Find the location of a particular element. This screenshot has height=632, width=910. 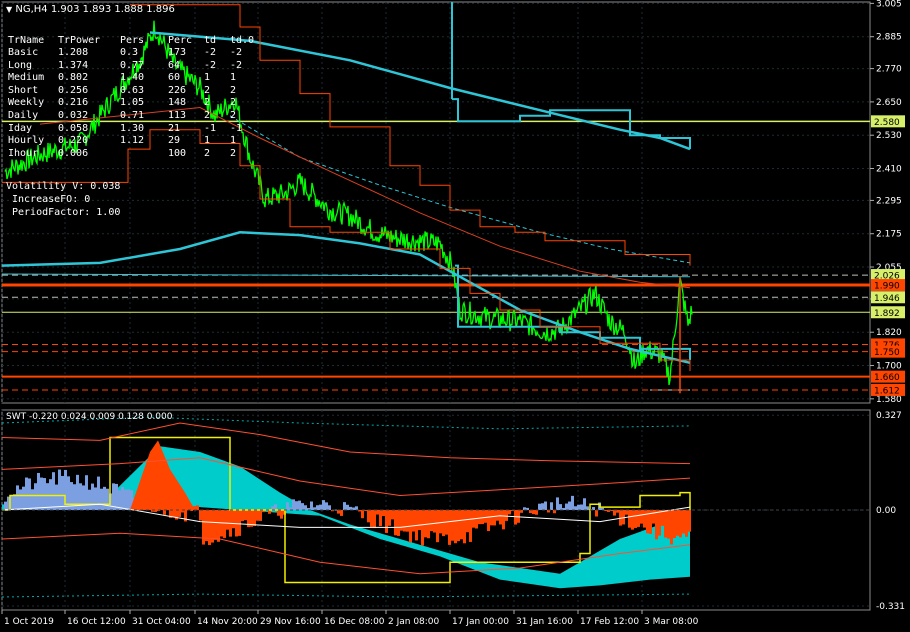

table-cell: Ihour is located at coordinates (23, 153).